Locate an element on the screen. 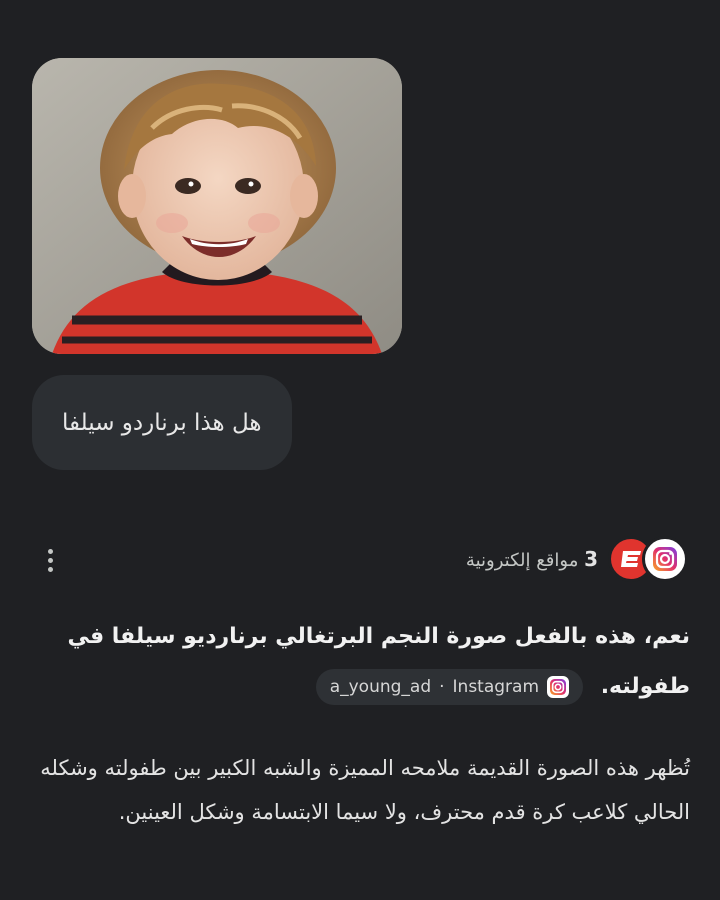  sources-button: 3 مواقع إلكترونية is located at coordinates (577, 559).